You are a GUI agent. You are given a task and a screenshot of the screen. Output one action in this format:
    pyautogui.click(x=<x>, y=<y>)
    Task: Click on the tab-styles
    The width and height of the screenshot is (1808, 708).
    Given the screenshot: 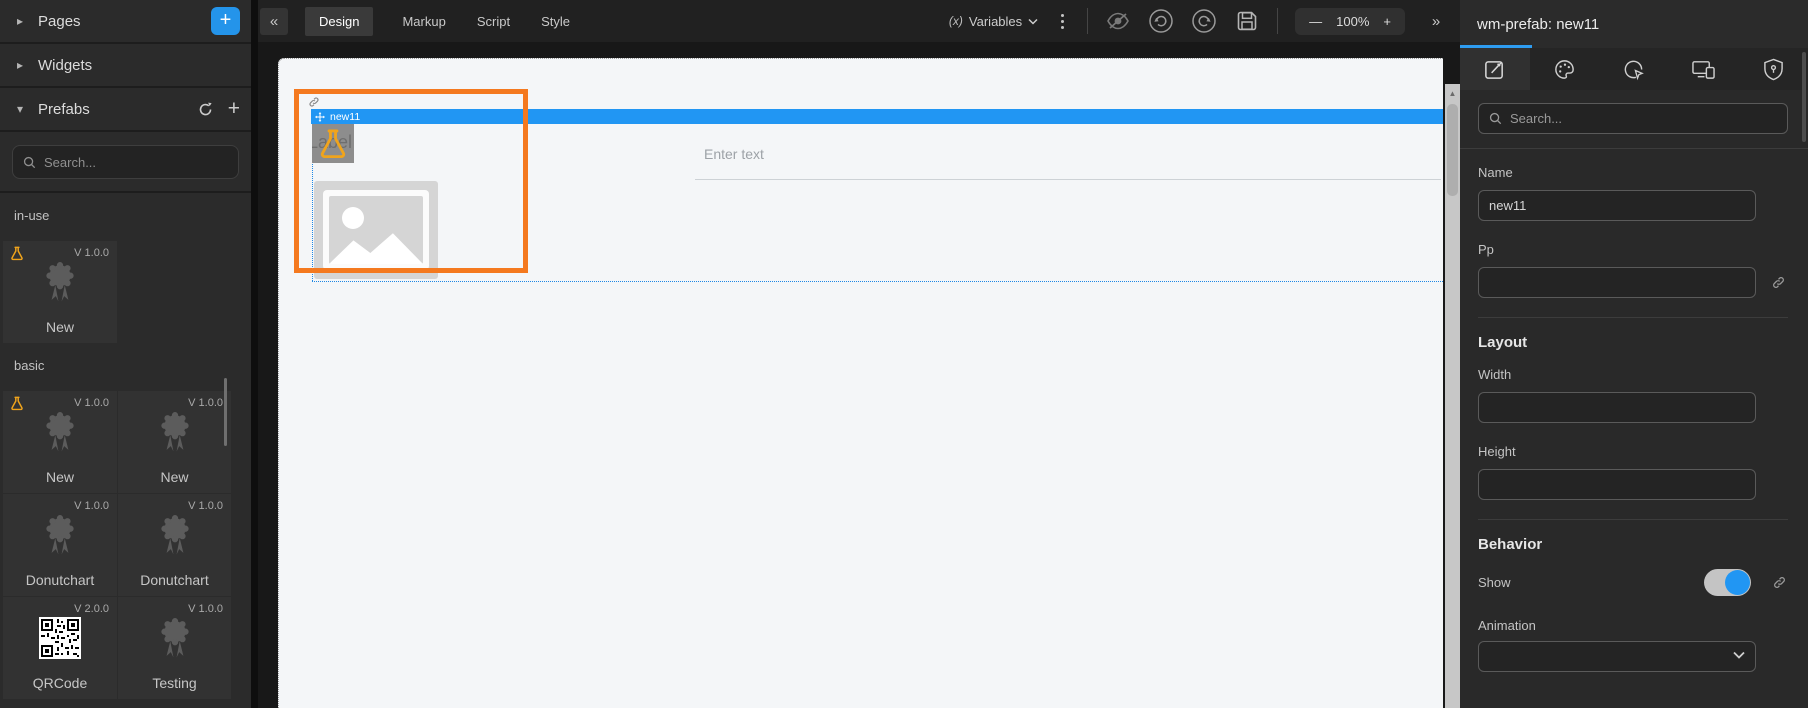 What is the action you would take?
    pyautogui.click(x=1565, y=69)
    